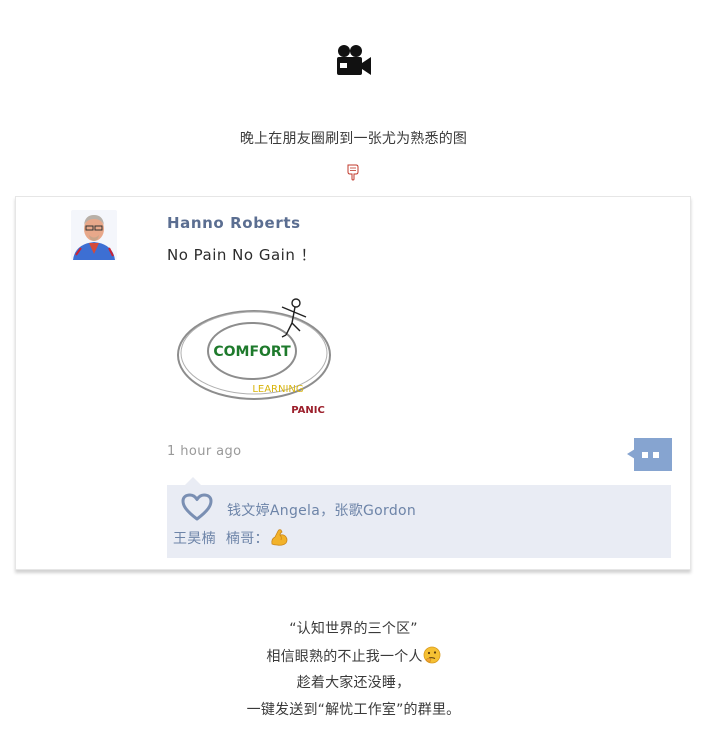  Describe the element at coordinates (354, 60) in the screenshot. I see `movie-camera-icon` at that location.